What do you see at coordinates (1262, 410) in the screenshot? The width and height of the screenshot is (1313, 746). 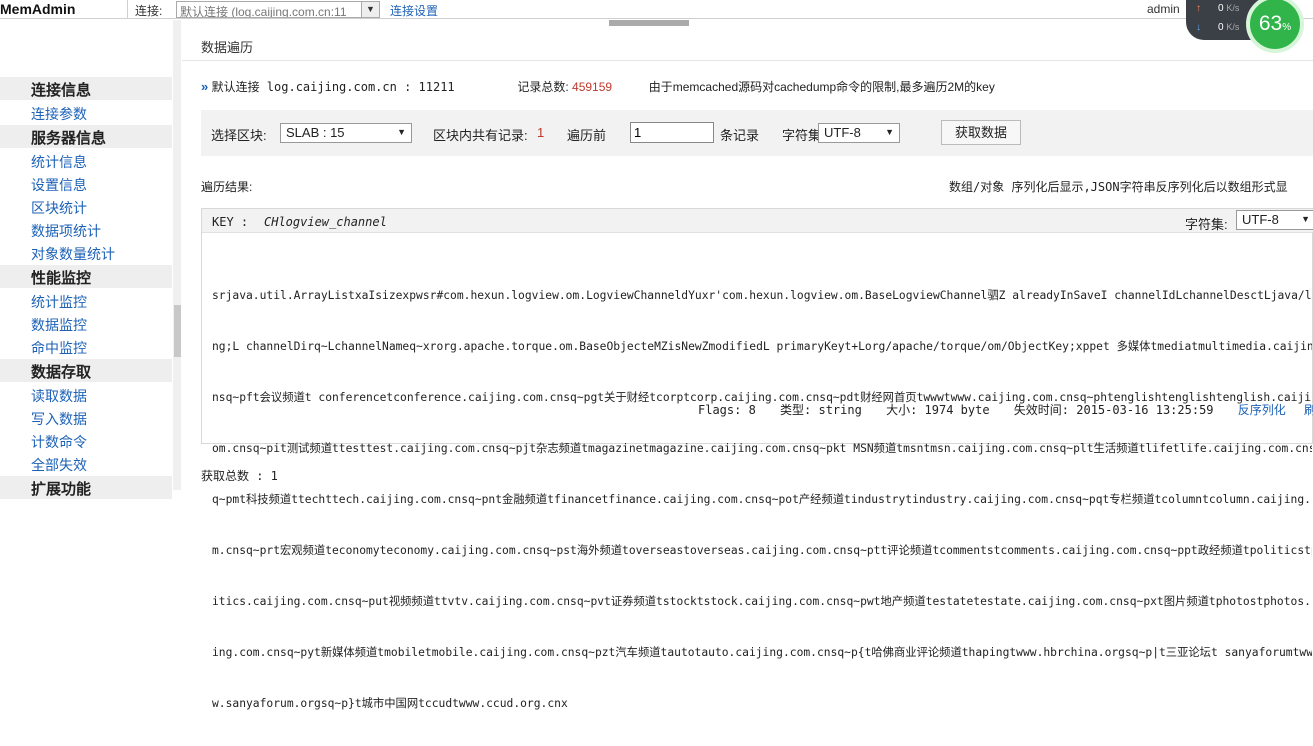 I see `deserialize-link: 反序列化` at bounding box center [1262, 410].